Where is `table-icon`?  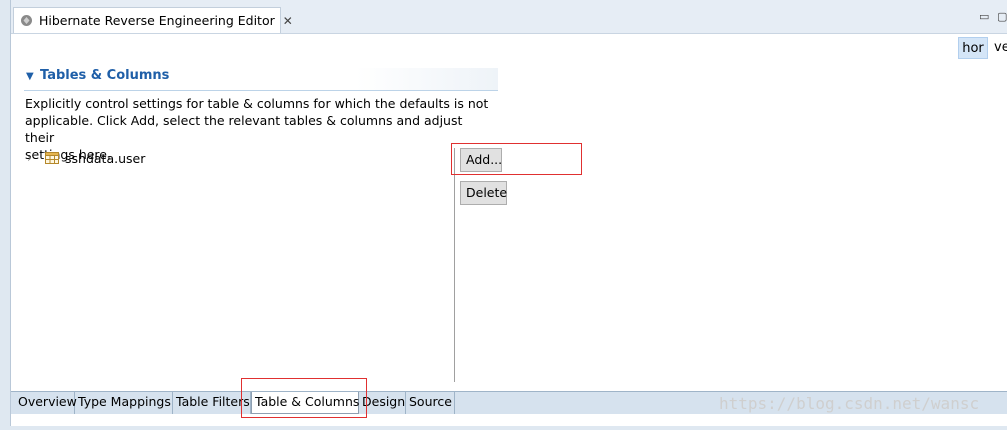 table-icon is located at coordinates (52, 158).